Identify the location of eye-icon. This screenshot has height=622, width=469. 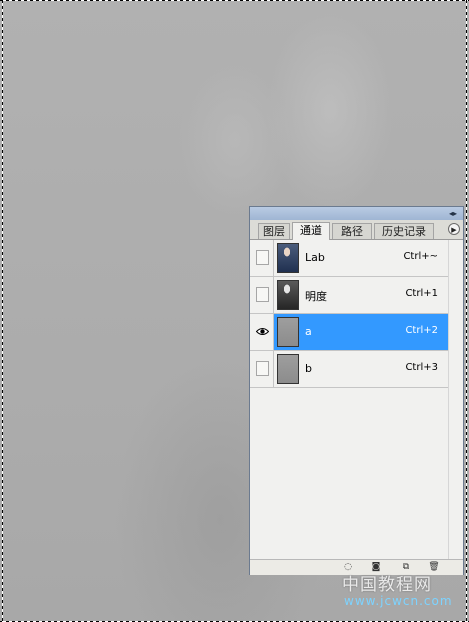
(262, 331).